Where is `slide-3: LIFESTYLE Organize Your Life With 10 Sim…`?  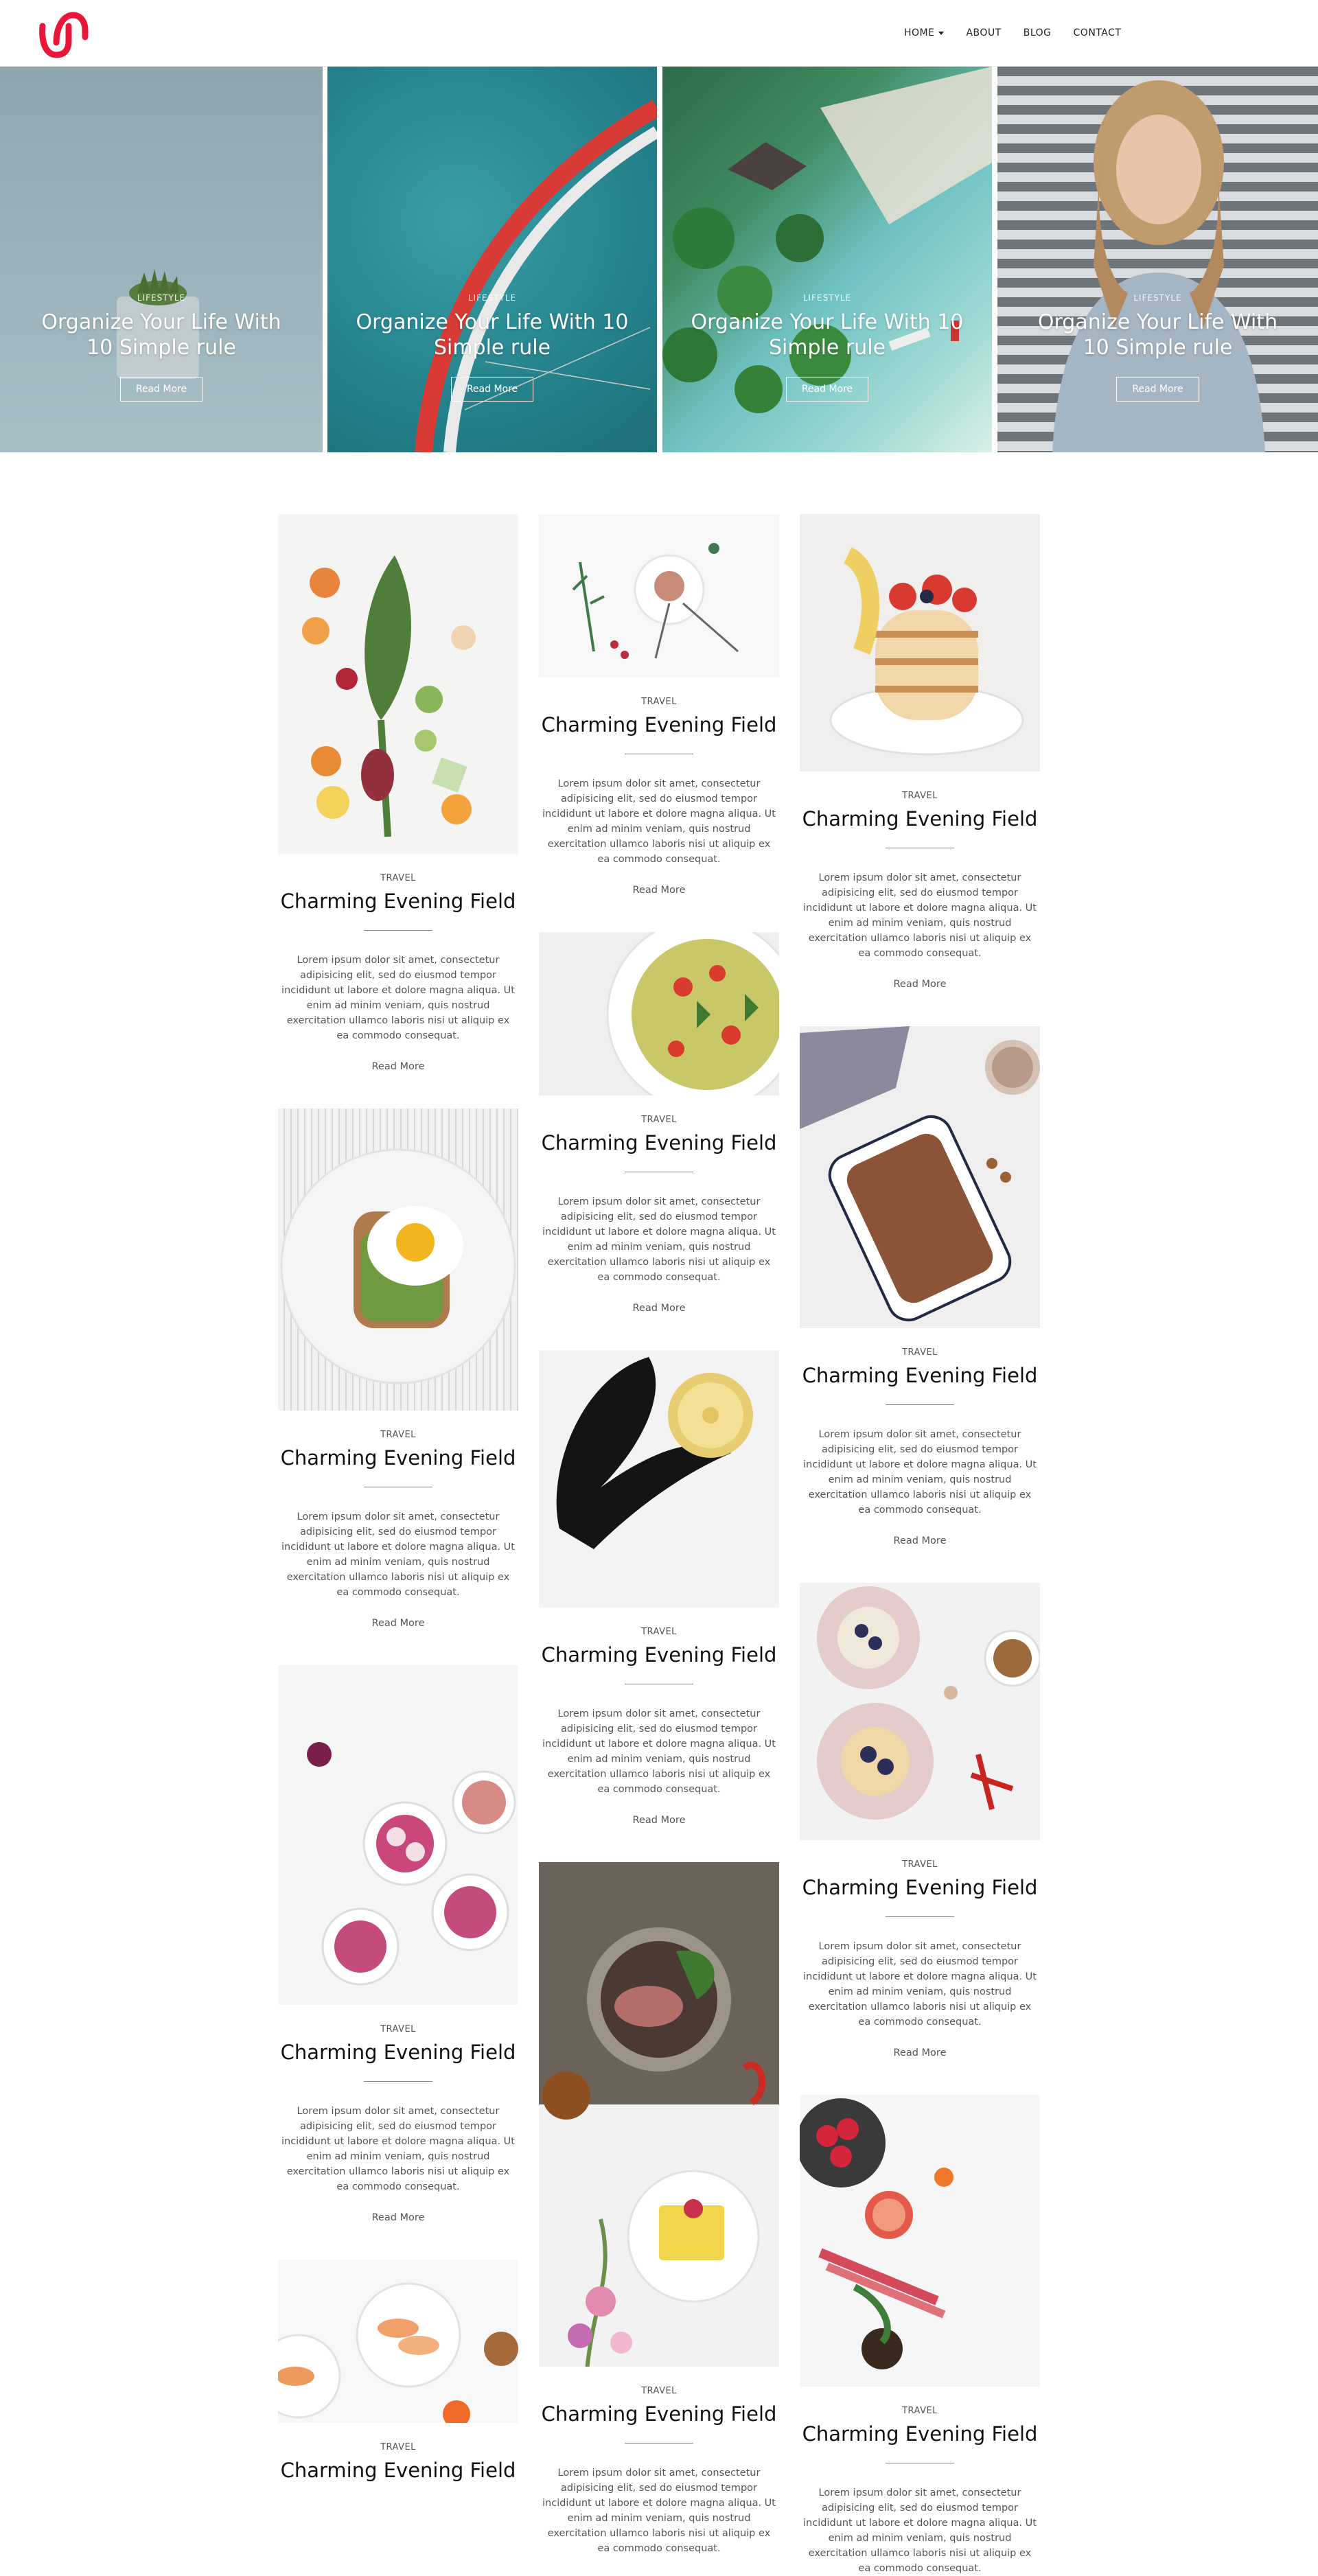 slide-3: LIFESTYLE Organize Your Life With 10 Sim… is located at coordinates (827, 259).